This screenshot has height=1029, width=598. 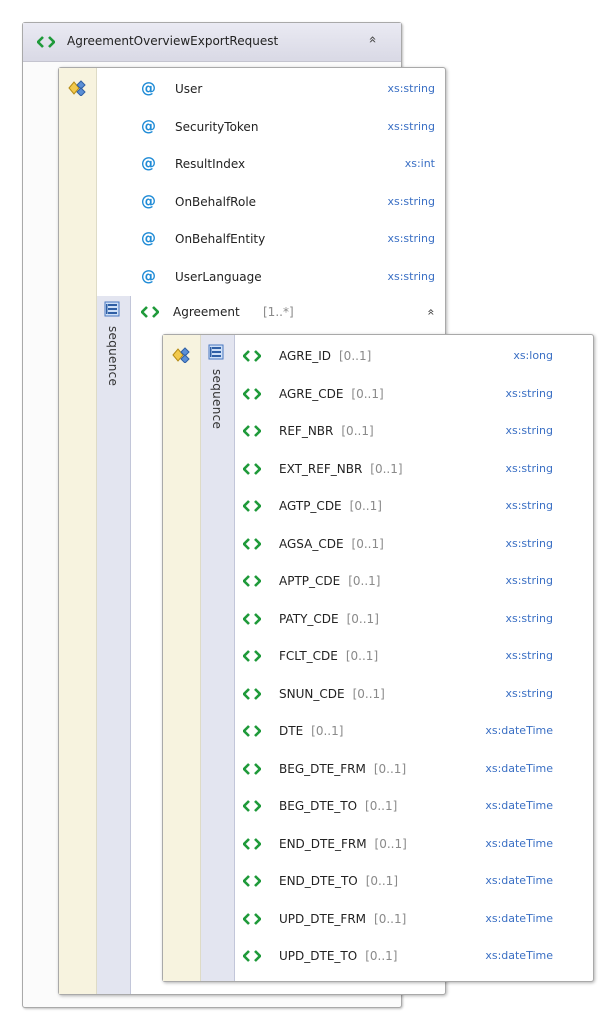 I want to click on element-row: AGSA_CDE [0..1] xs:string, so click(x=400, y=544).